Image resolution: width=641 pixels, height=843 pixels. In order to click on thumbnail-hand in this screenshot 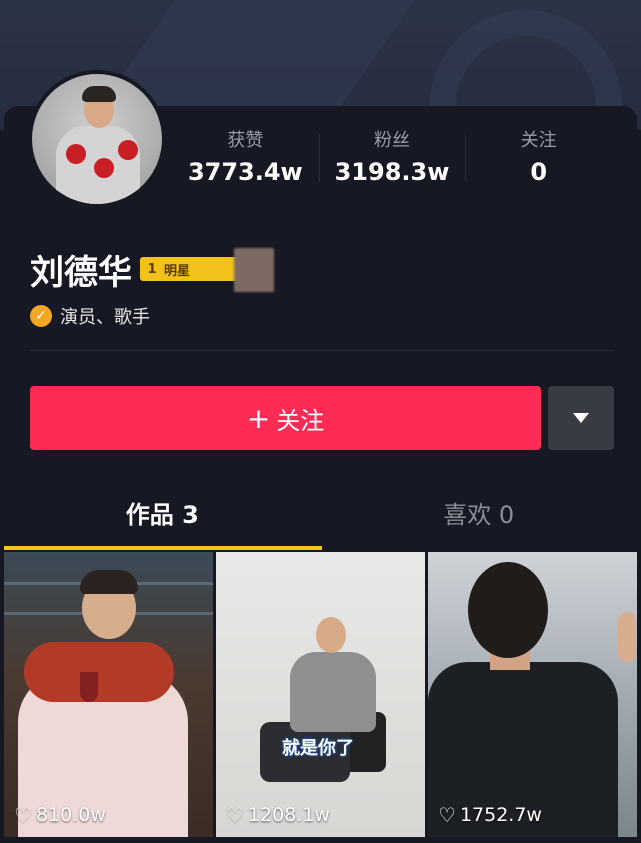, I will do `click(627, 637)`.